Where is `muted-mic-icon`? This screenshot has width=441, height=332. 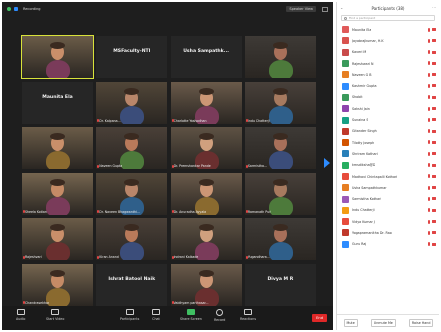
muted-mic-icon is located at coordinates (428, 221).